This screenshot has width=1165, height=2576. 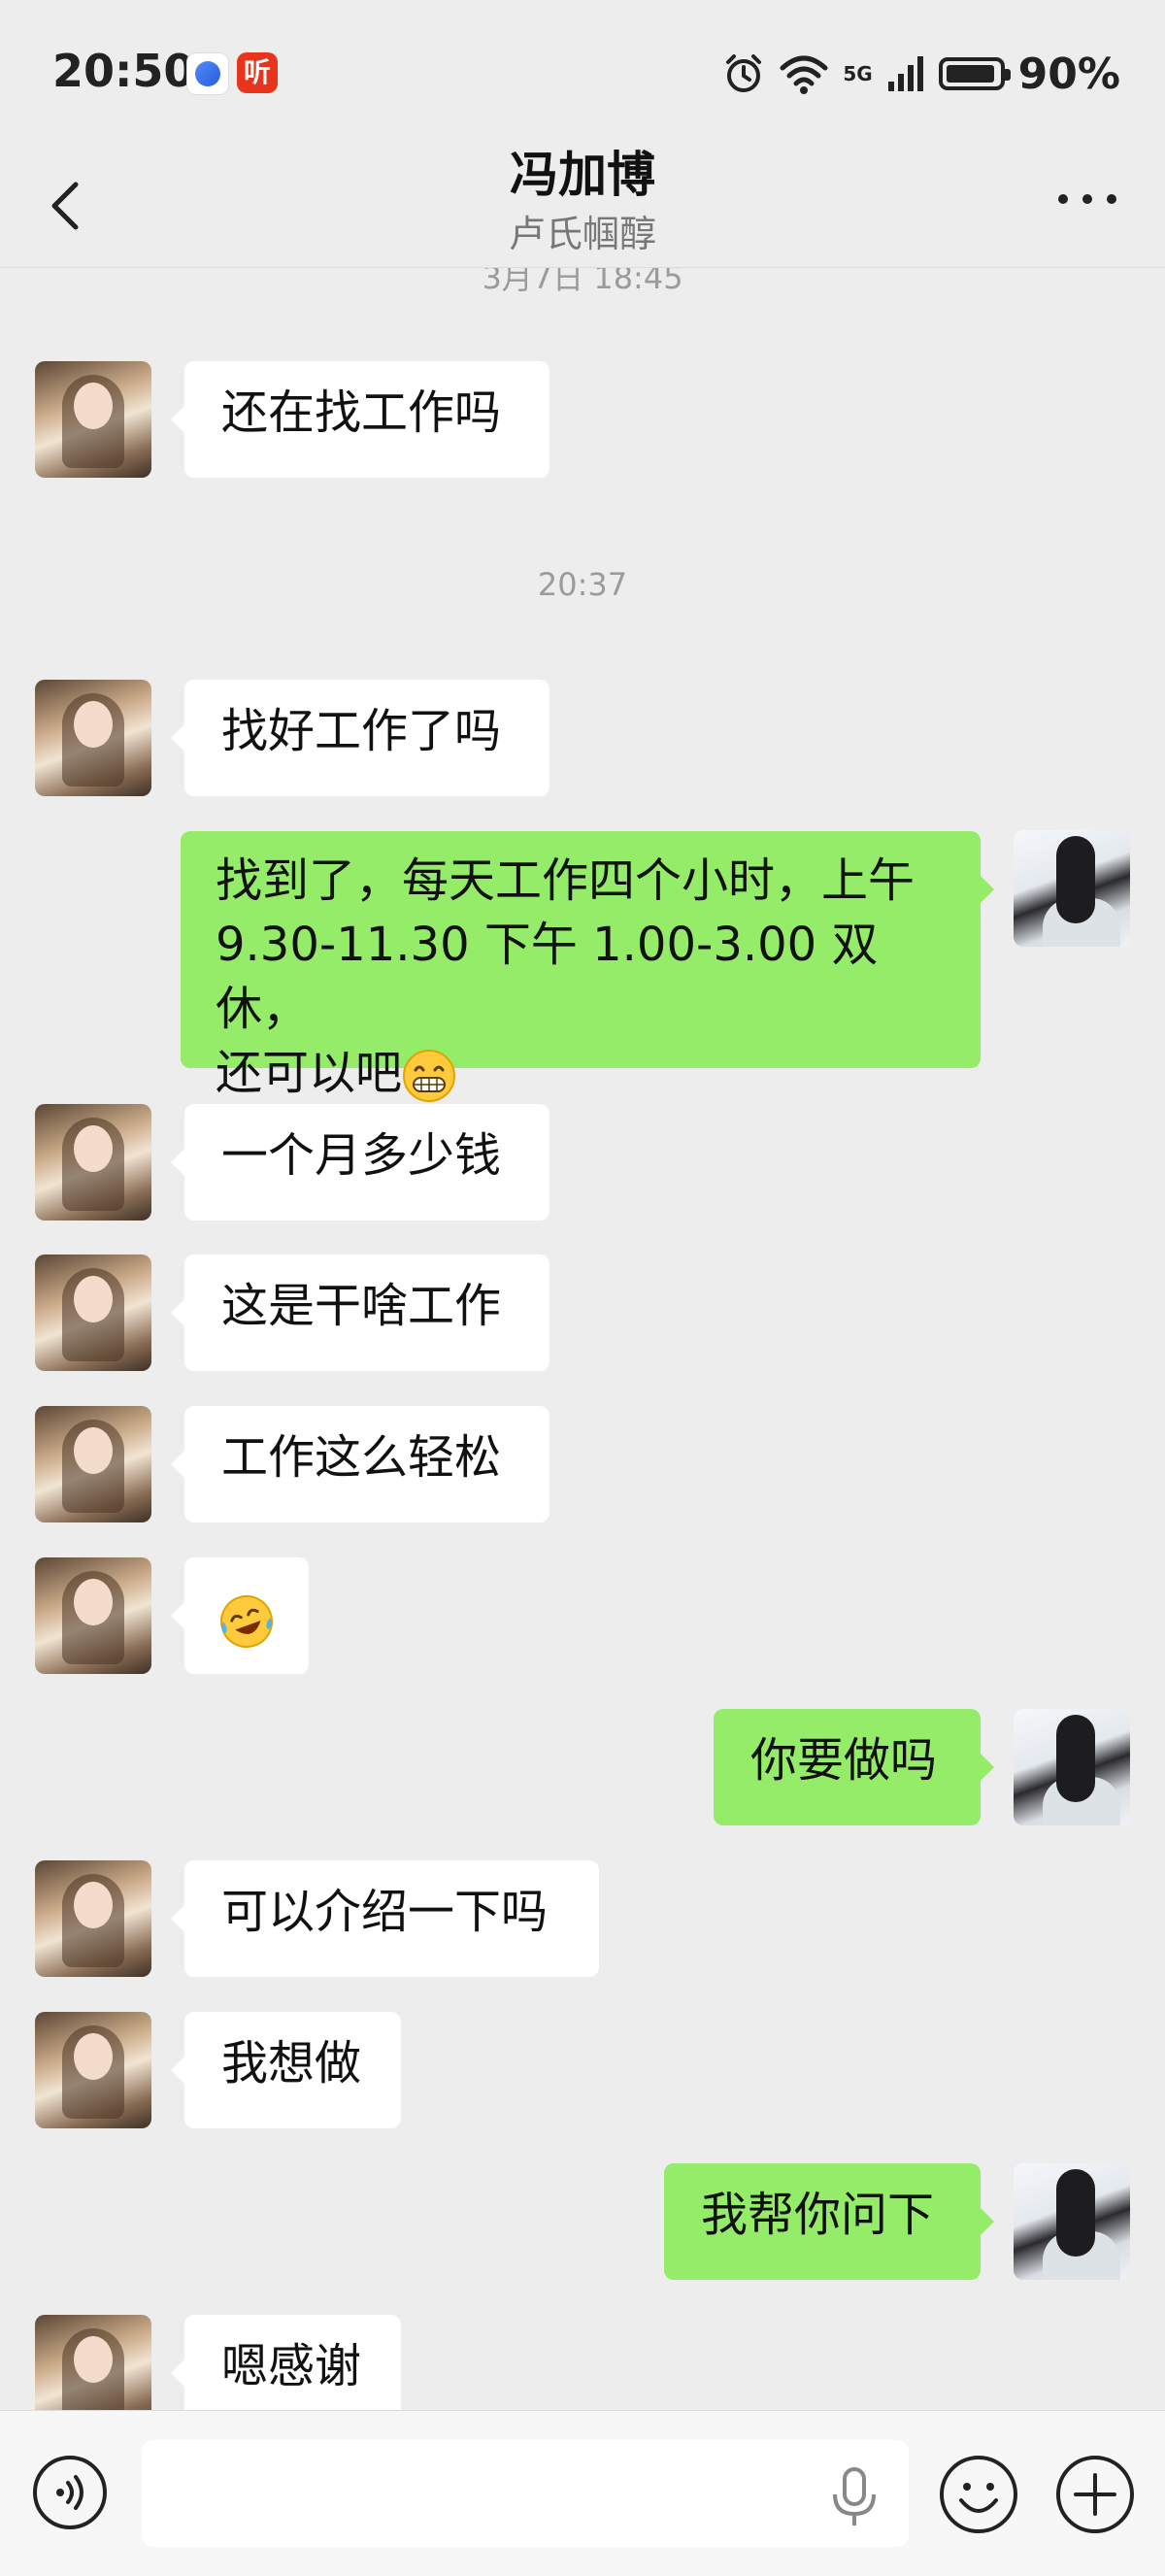 What do you see at coordinates (854, 2497) in the screenshot?
I see `mic-icon` at bounding box center [854, 2497].